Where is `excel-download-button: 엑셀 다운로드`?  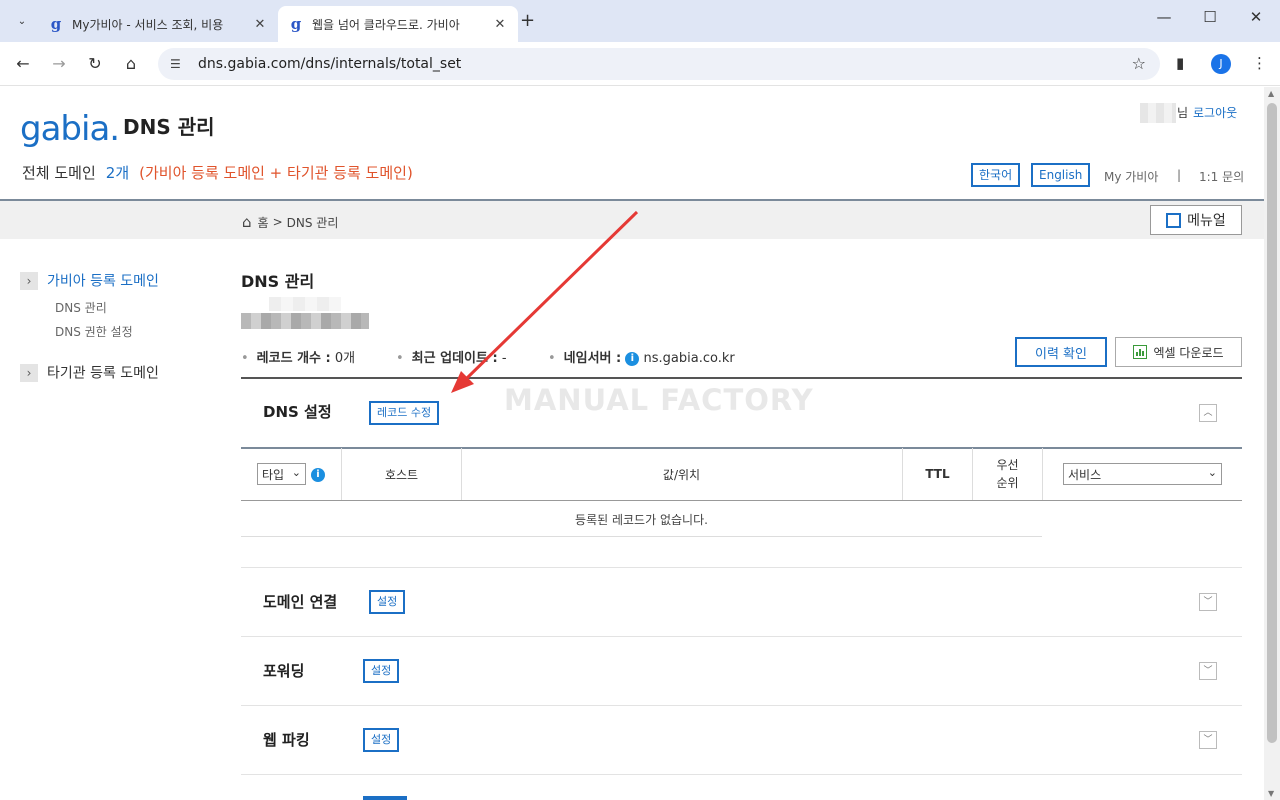 excel-download-button: 엑셀 다운로드 is located at coordinates (1178, 352).